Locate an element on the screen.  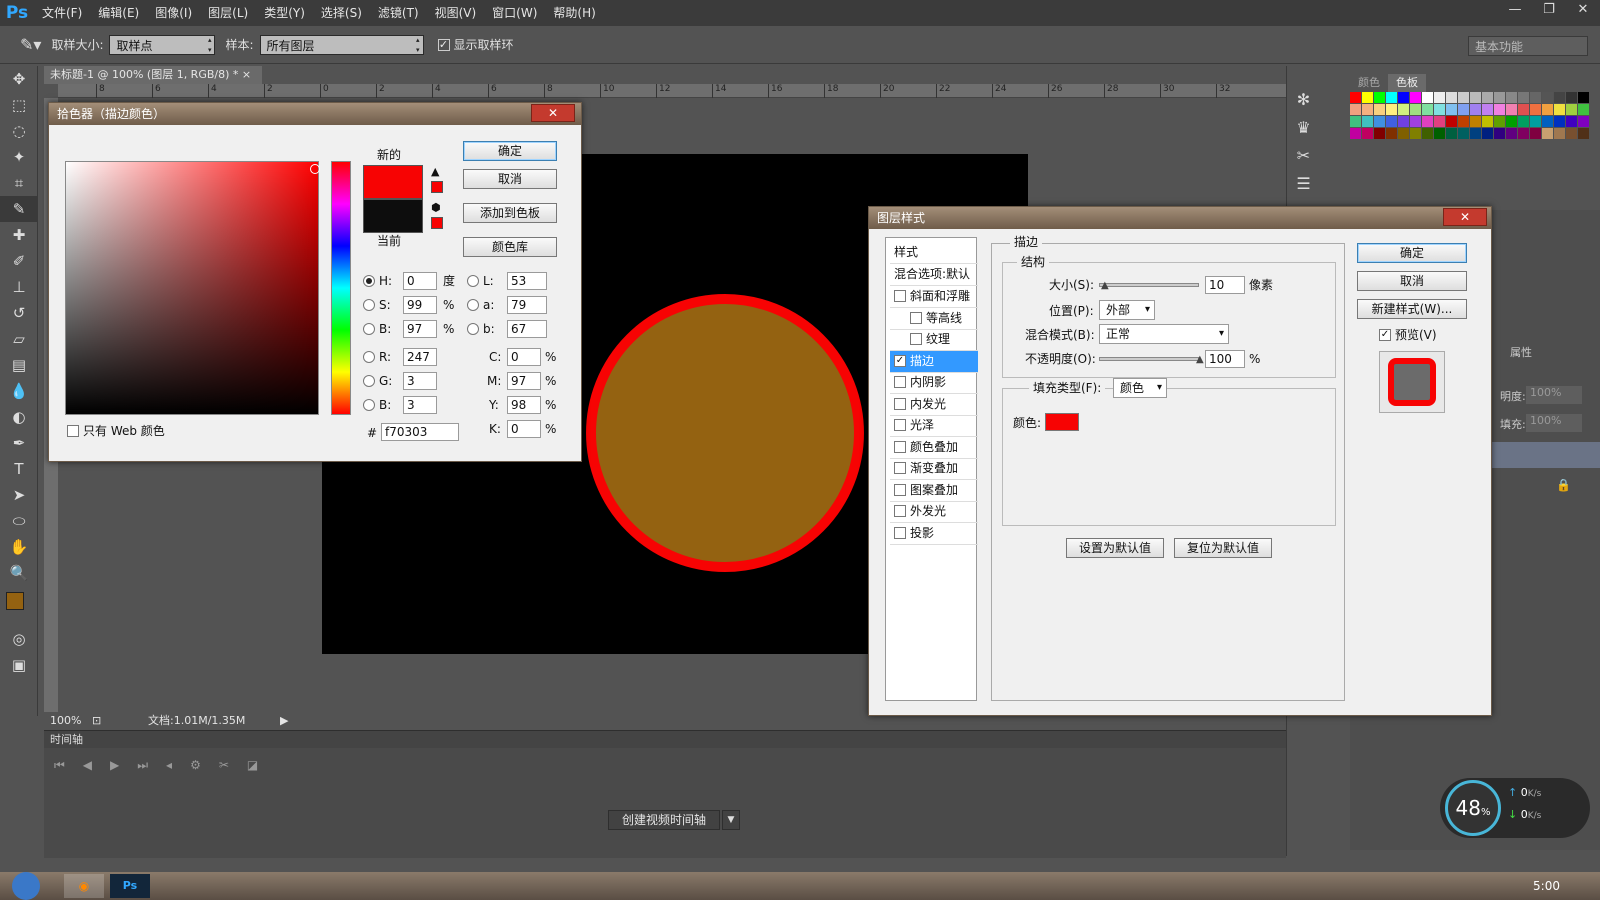
clock: 5:00 is located at coordinates (1546, 886).